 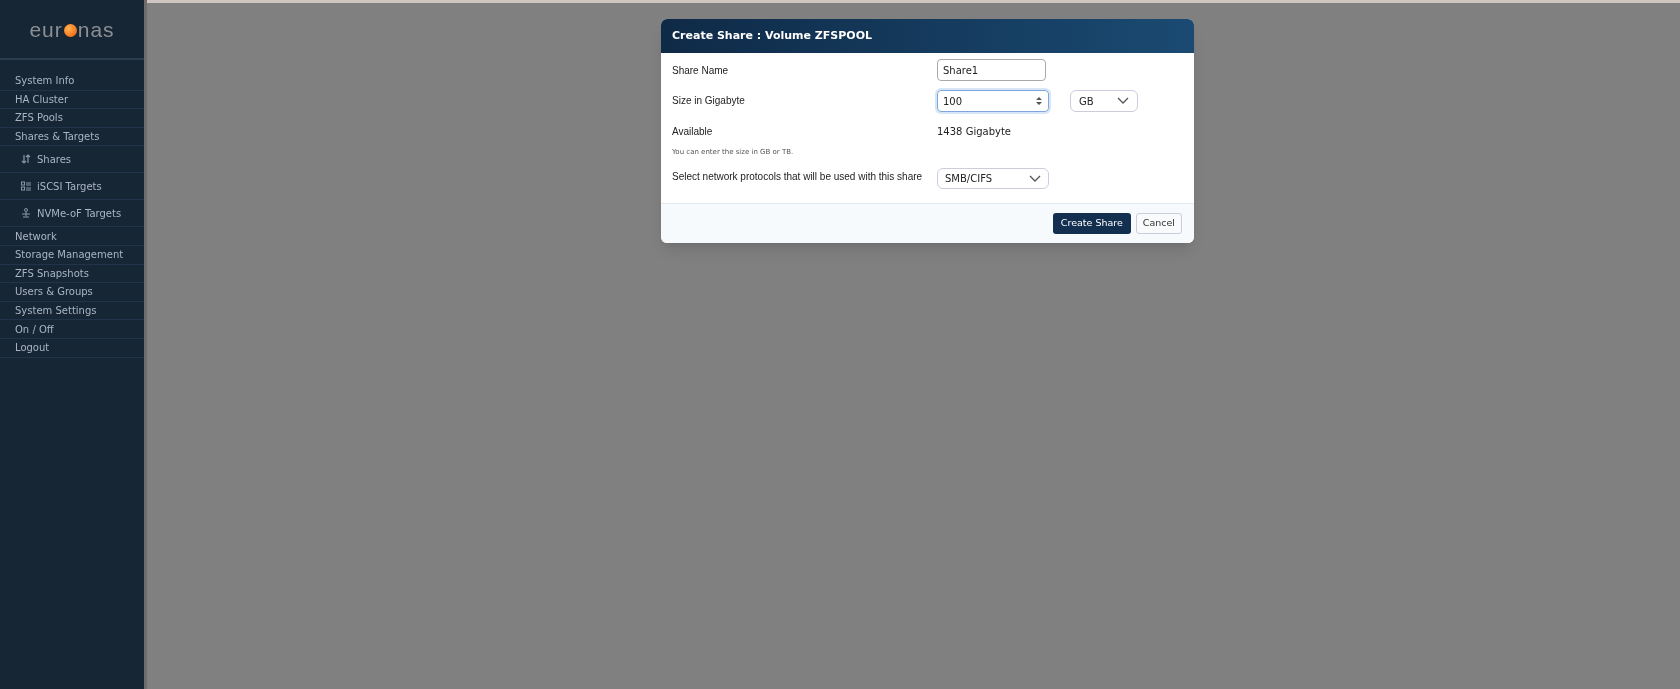 What do you see at coordinates (798, 177) in the screenshot?
I see `field-label: Select network protocols that will be used with this share` at bounding box center [798, 177].